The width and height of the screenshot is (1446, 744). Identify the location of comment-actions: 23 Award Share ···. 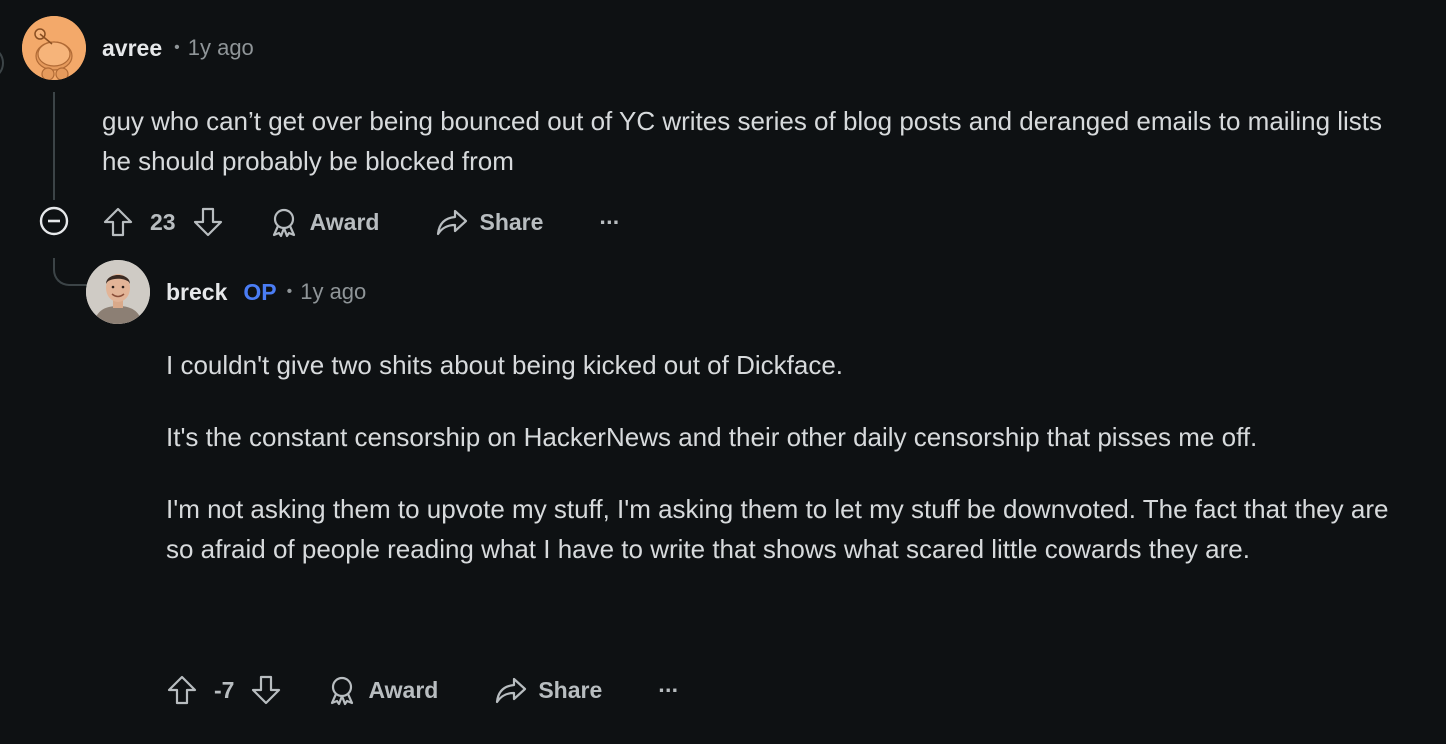
(361, 222).